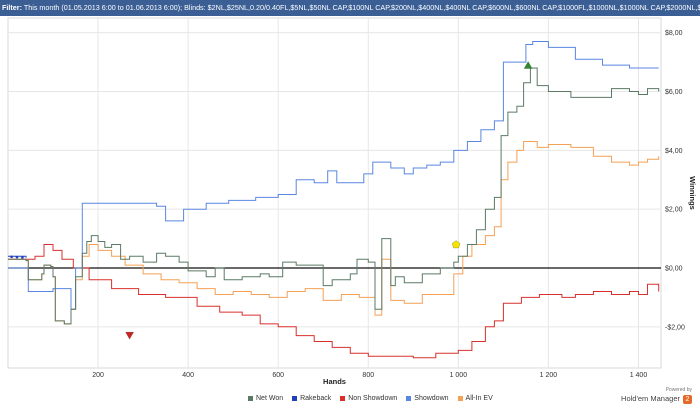 This screenshot has height=408, width=700. What do you see at coordinates (456, 244) in the screenshot?
I see `pentagon-marker` at bounding box center [456, 244].